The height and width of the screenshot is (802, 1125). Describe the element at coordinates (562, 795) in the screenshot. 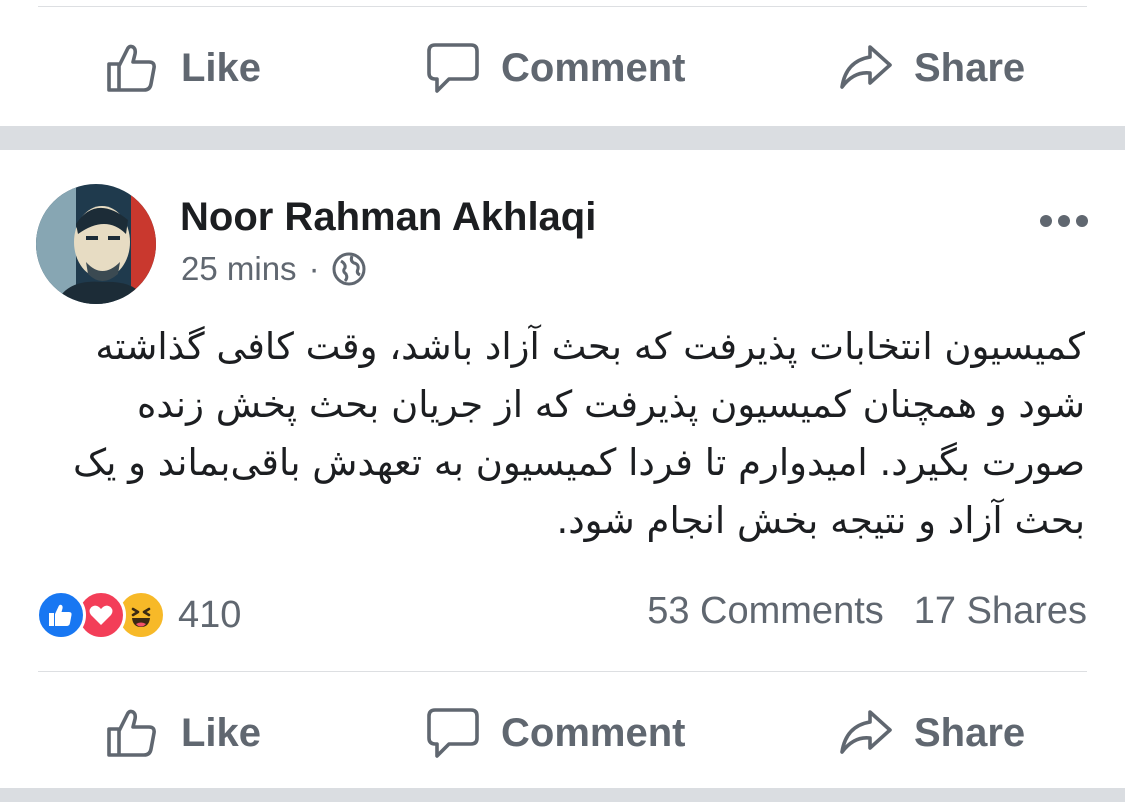

I see `bottom-separator` at that location.